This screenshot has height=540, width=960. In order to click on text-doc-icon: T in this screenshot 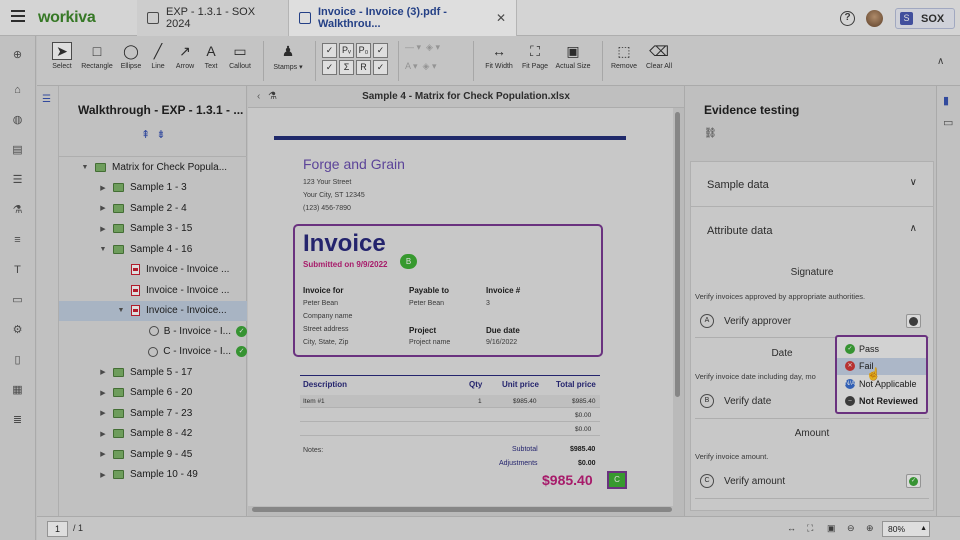, I will do `click(17, 270)`.